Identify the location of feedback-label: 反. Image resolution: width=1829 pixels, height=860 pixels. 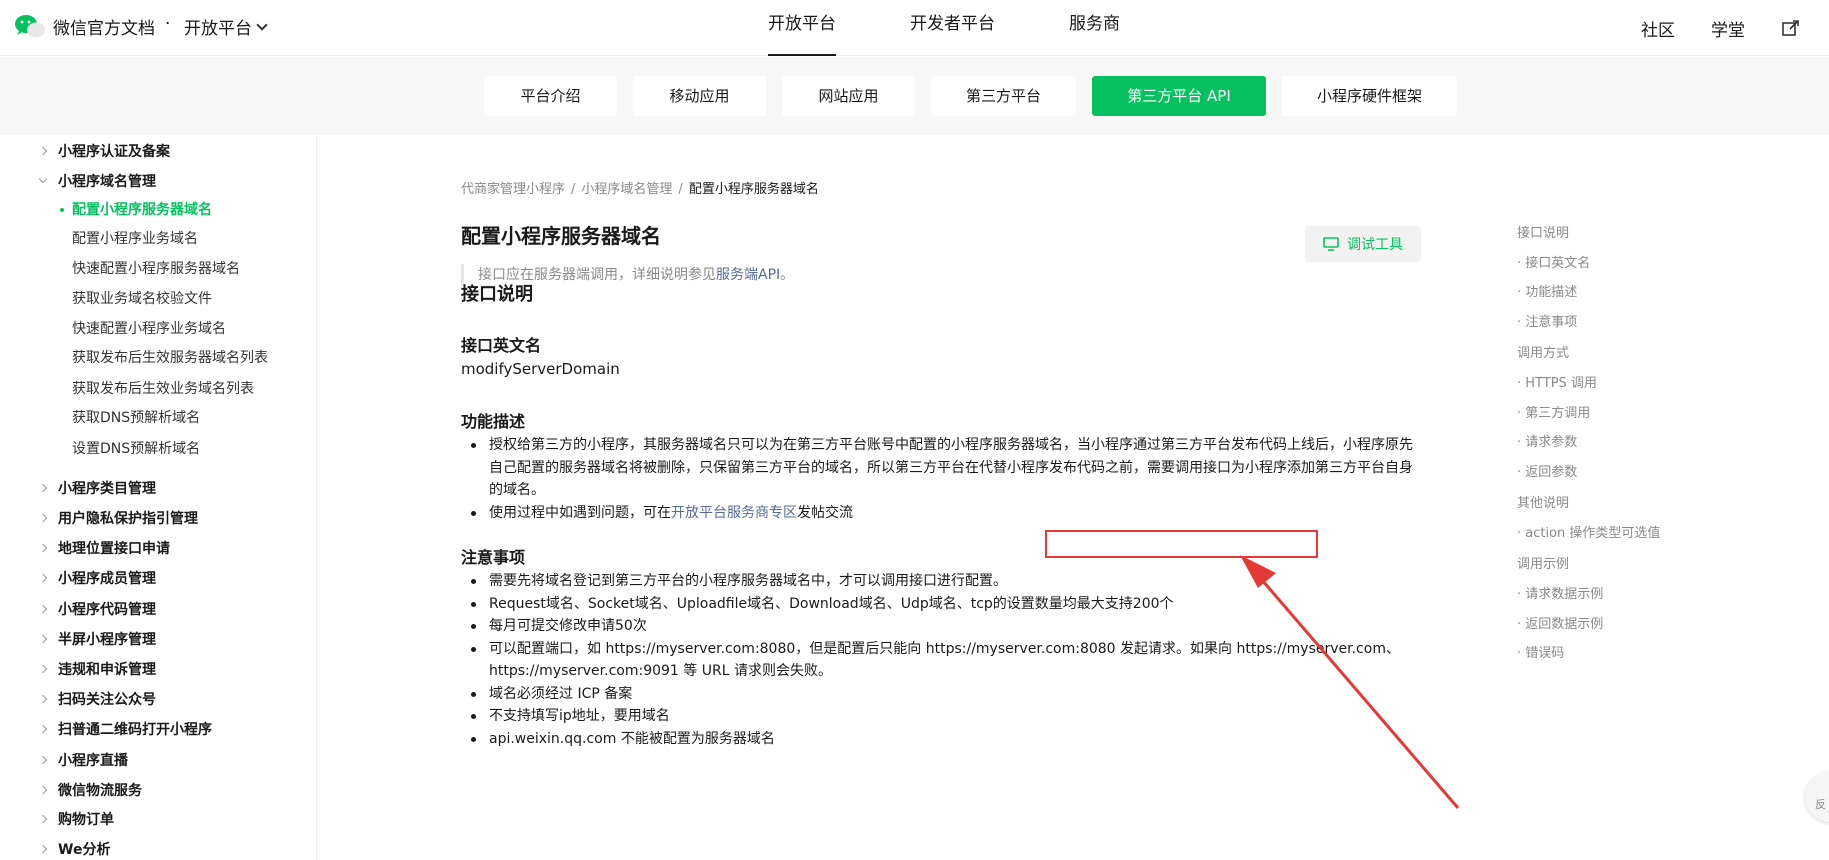
(1820, 804).